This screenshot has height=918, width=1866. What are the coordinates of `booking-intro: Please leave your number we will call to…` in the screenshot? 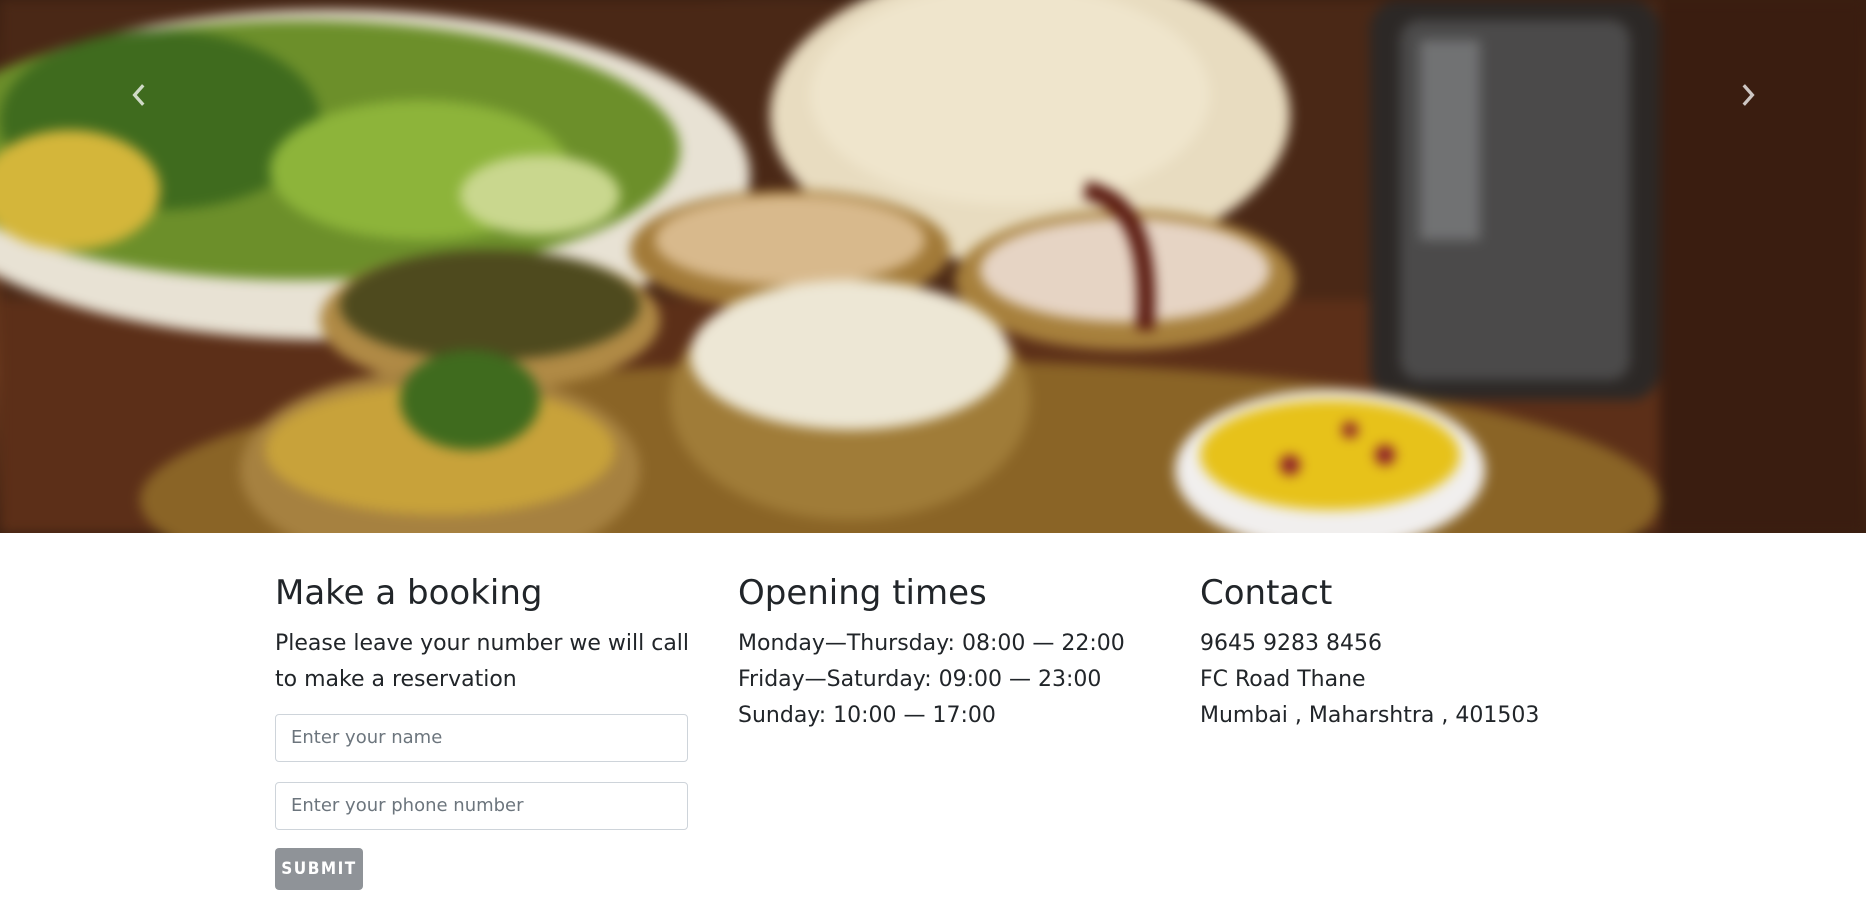 It's located at (482, 661).